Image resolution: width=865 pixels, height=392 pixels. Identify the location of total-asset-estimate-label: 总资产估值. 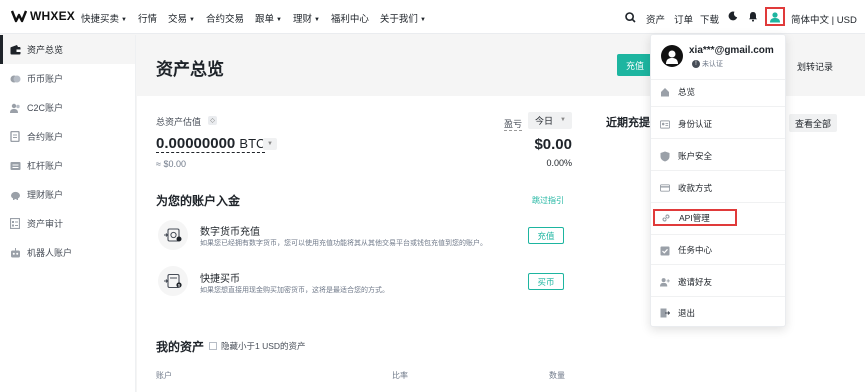
(179, 122).